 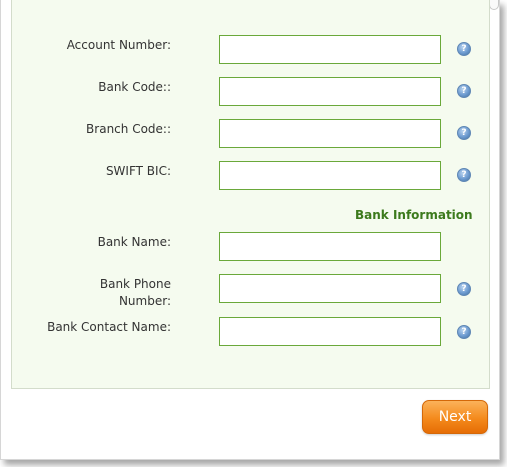 I want to click on bank-name-label: Bank Name:, so click(x=134, y=242).